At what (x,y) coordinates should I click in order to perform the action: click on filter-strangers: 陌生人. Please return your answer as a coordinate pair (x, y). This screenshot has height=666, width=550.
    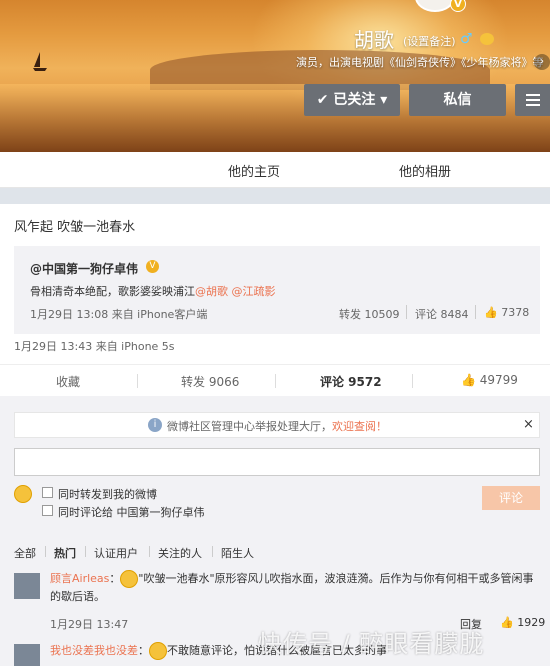
    Looking at the image, I should click on (237, 553).